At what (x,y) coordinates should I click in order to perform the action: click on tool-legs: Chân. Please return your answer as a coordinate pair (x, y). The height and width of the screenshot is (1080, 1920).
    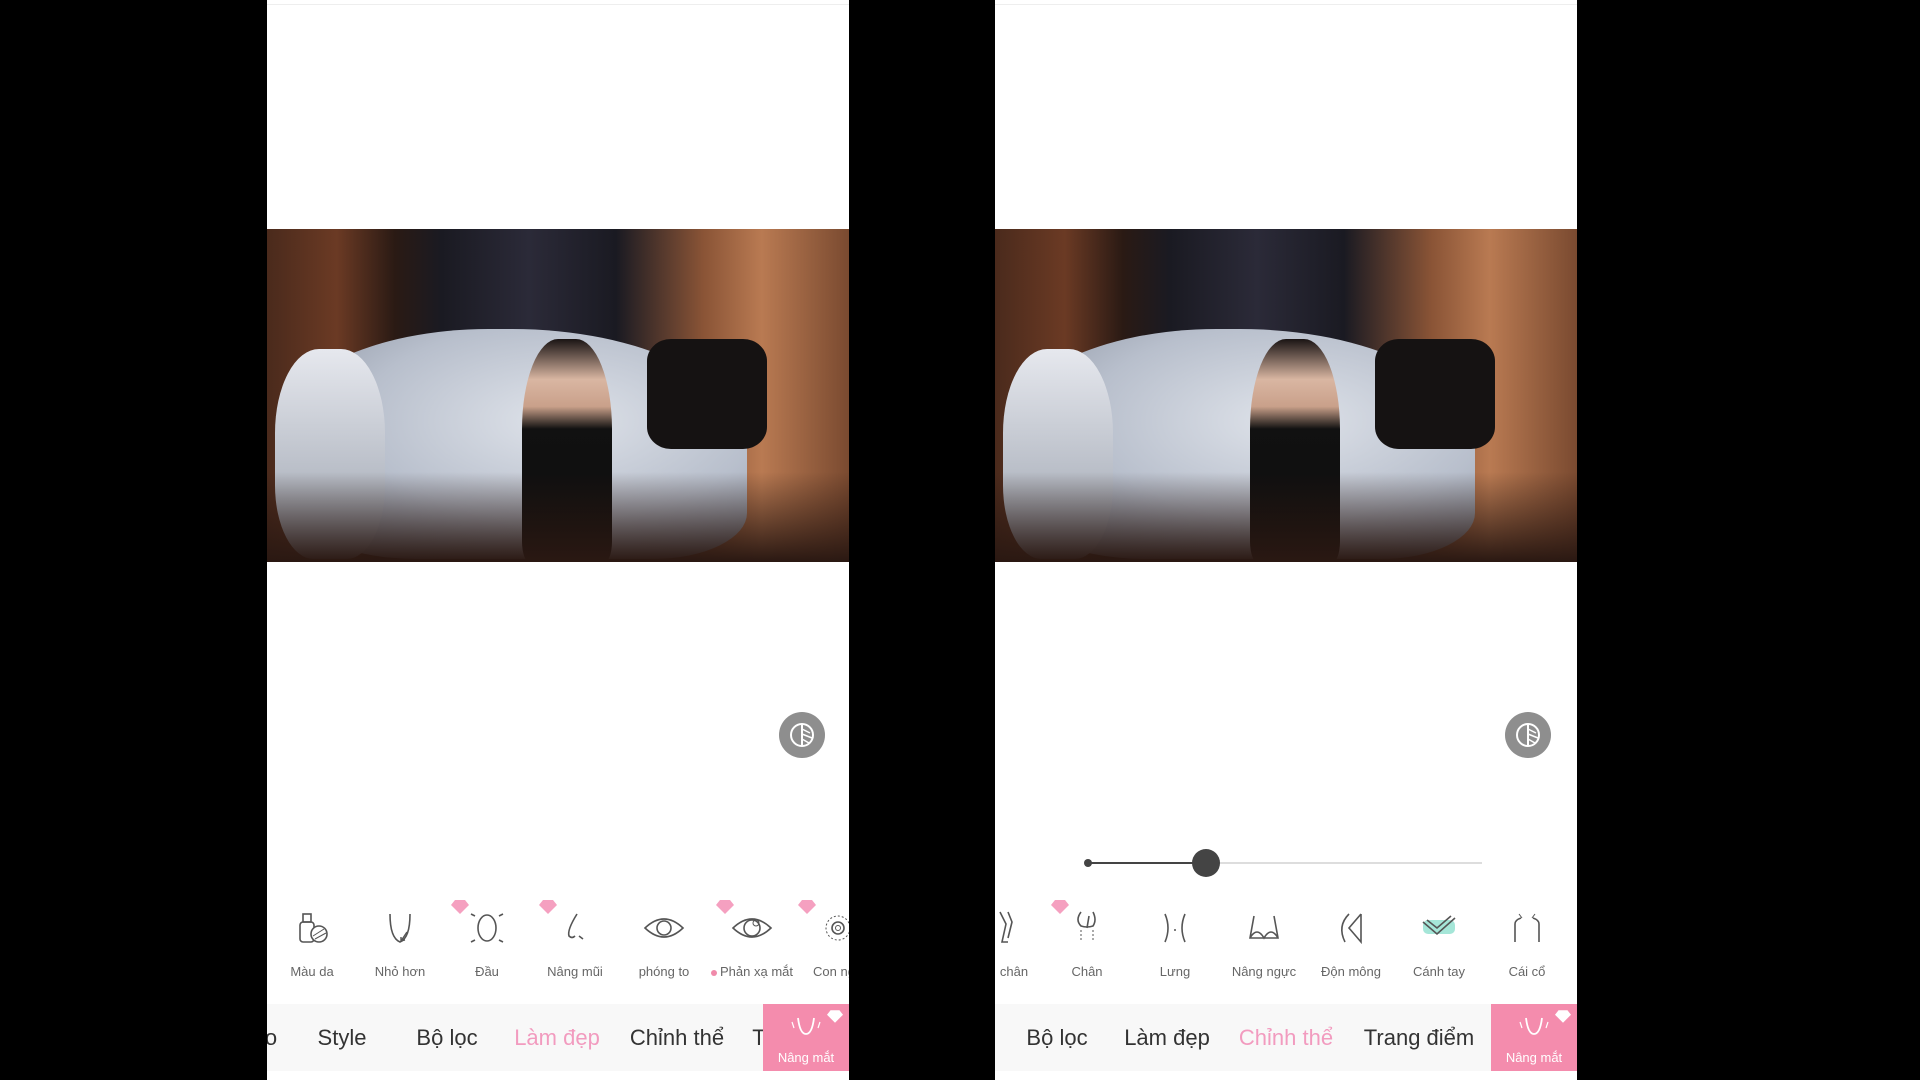
    Looking at the image, I should click on (1087, 939).